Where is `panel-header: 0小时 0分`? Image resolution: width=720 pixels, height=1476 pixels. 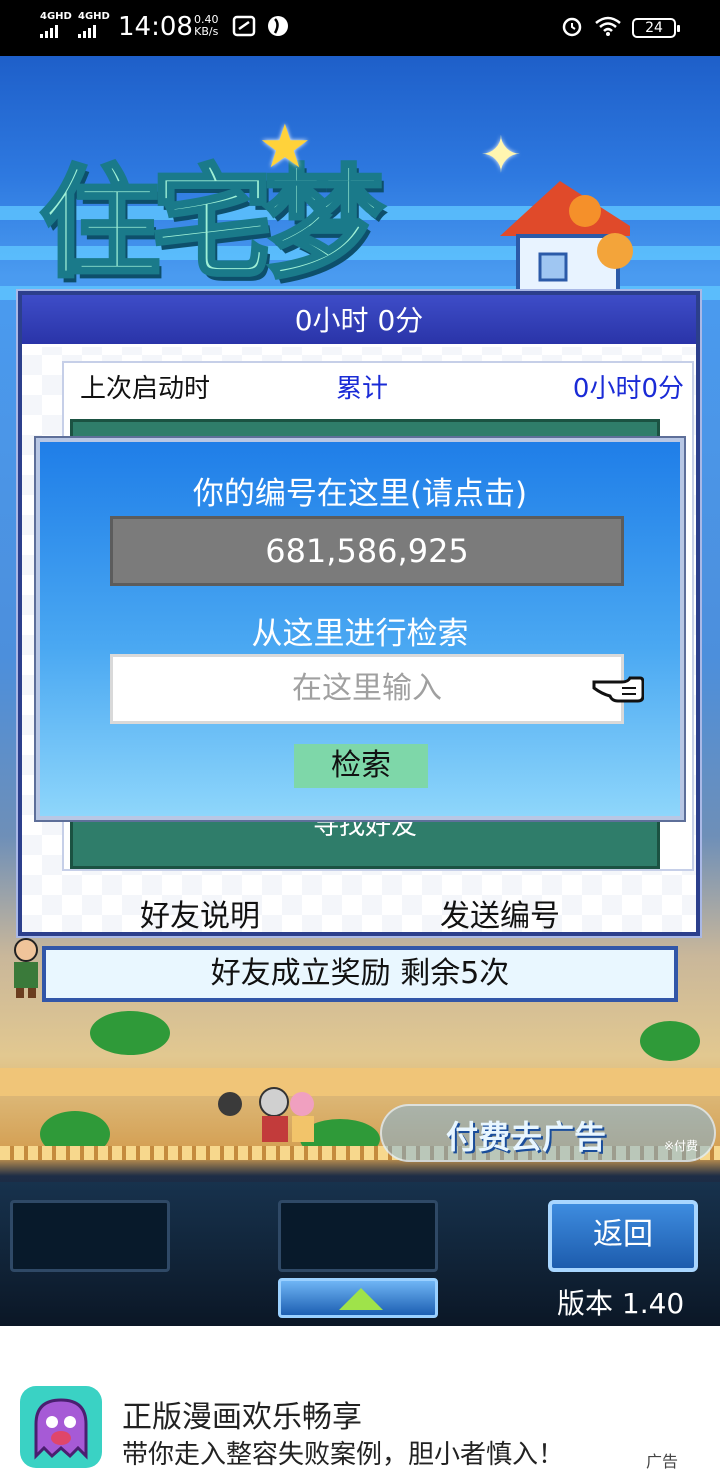
panel-header: 0小时 0分 is located at coordinates (359, 321).